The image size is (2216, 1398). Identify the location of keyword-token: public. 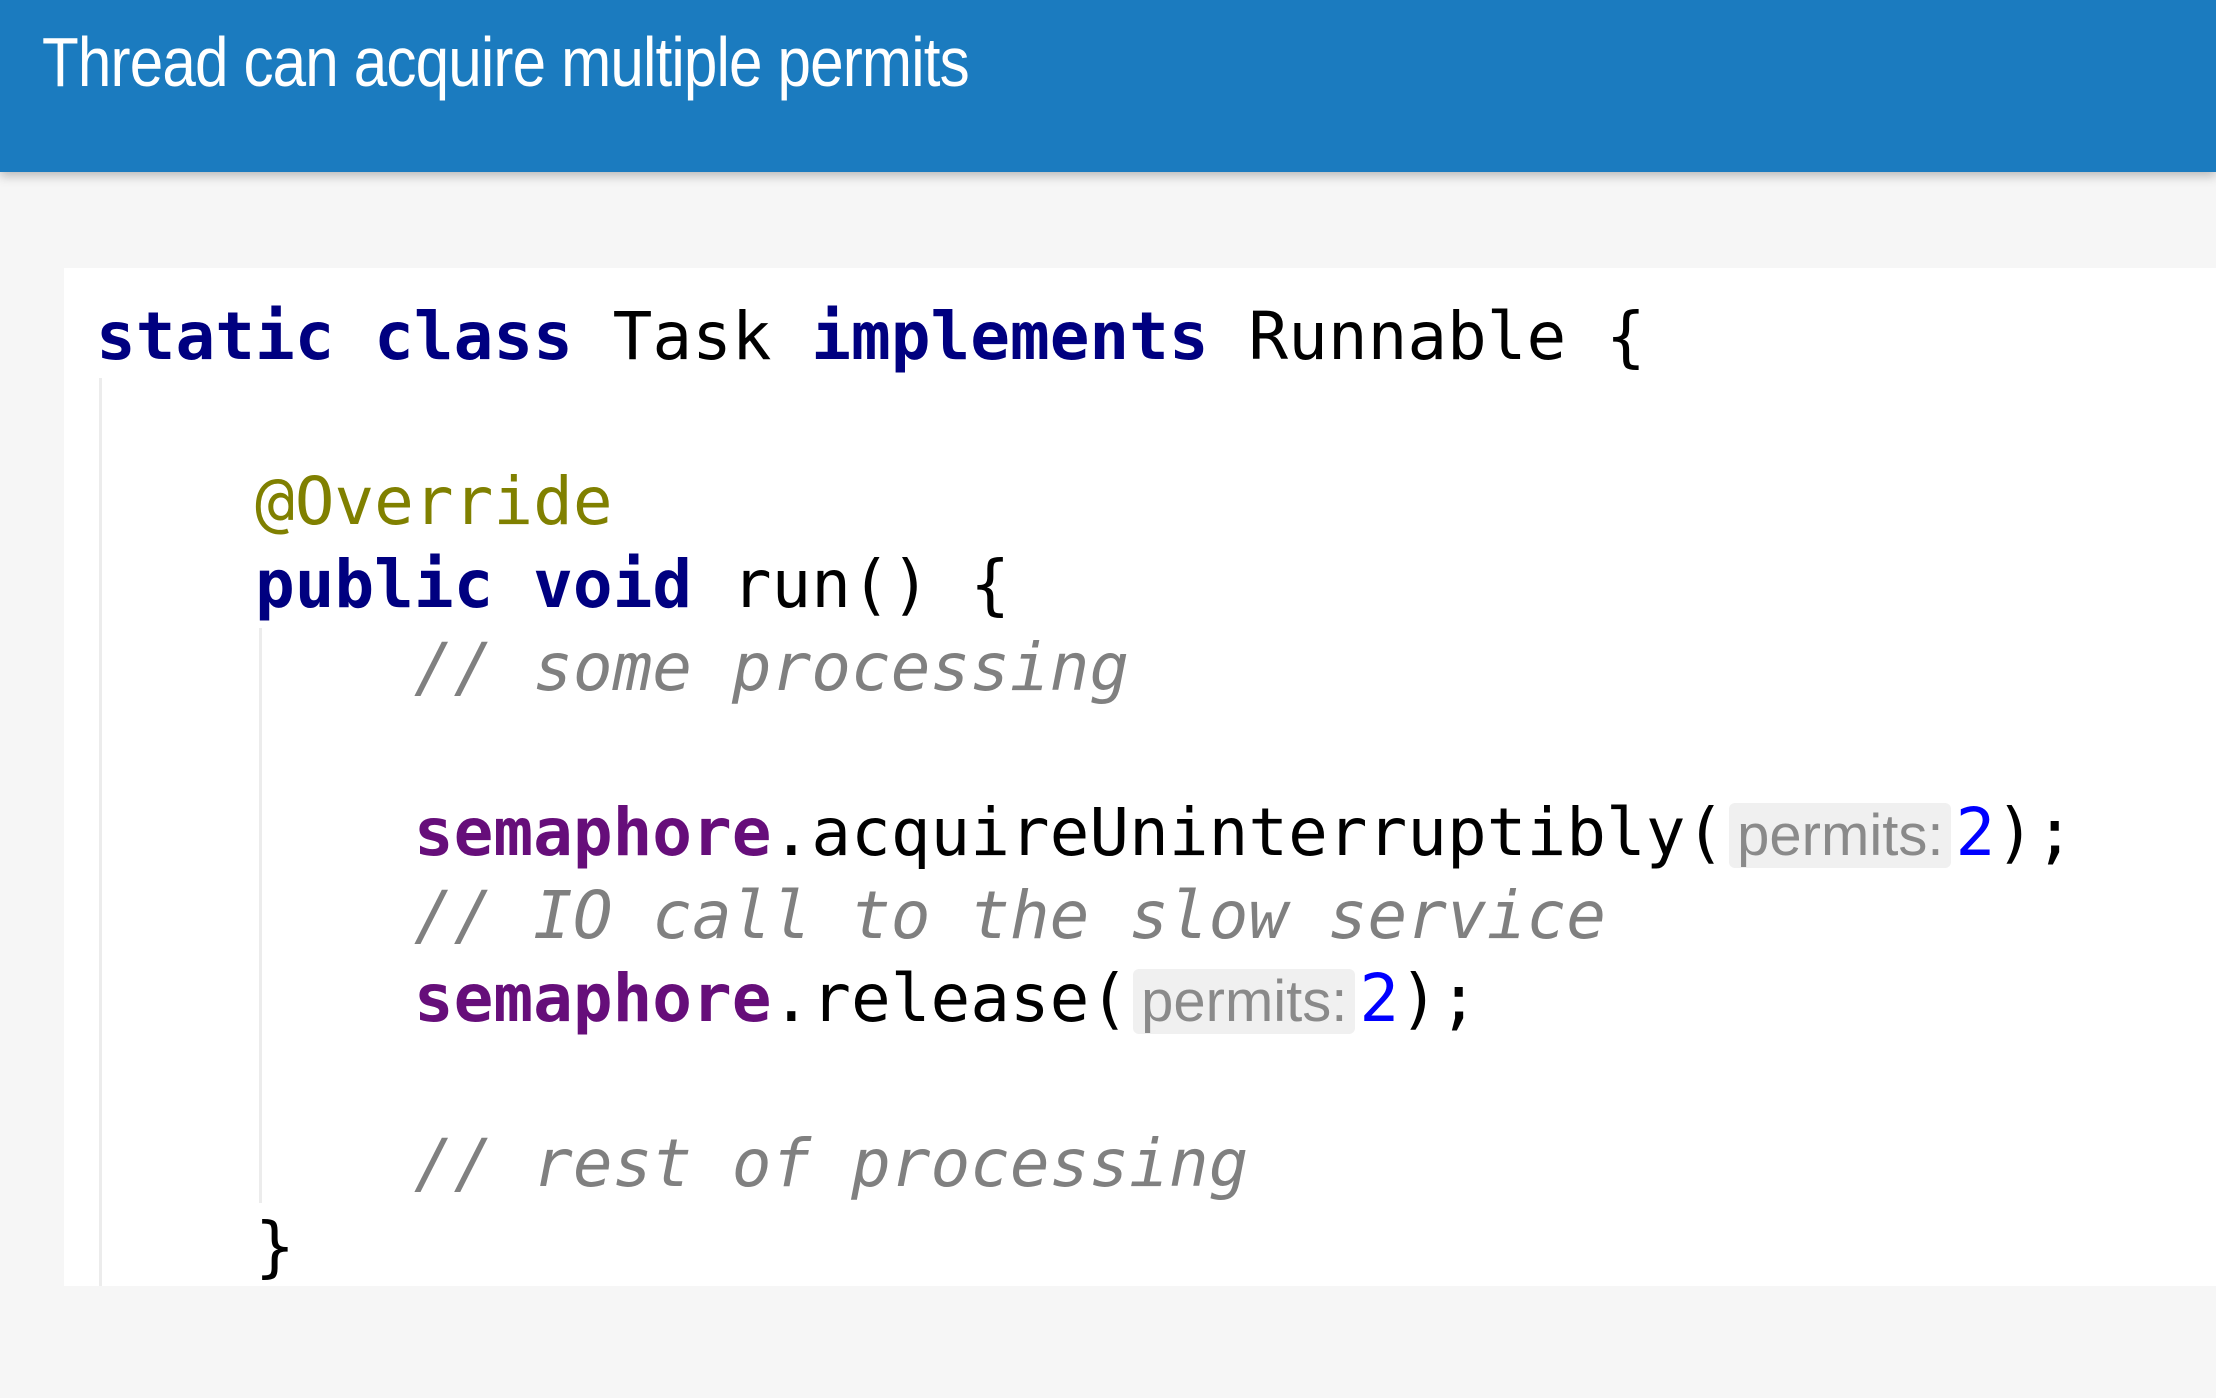
(374, 585).